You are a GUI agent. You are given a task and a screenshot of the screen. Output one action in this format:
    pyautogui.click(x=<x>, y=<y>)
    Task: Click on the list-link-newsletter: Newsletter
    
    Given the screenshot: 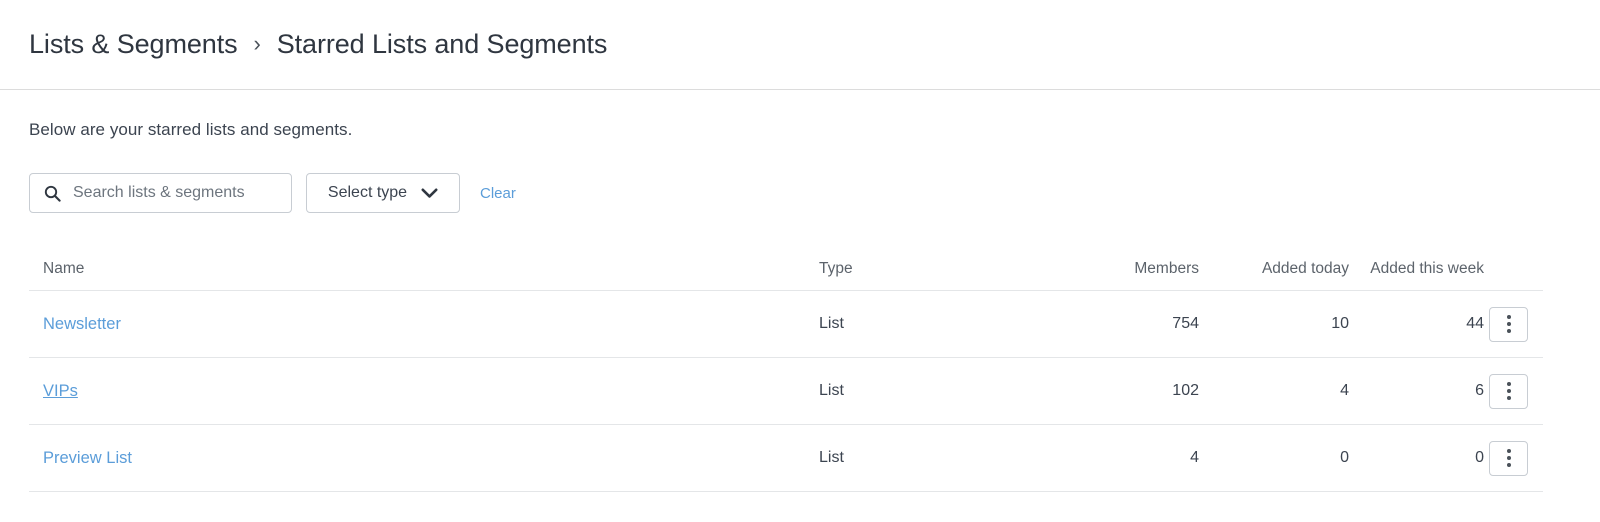 What is the action you would take?
    pyautogui.click(x=82, y=324)
    